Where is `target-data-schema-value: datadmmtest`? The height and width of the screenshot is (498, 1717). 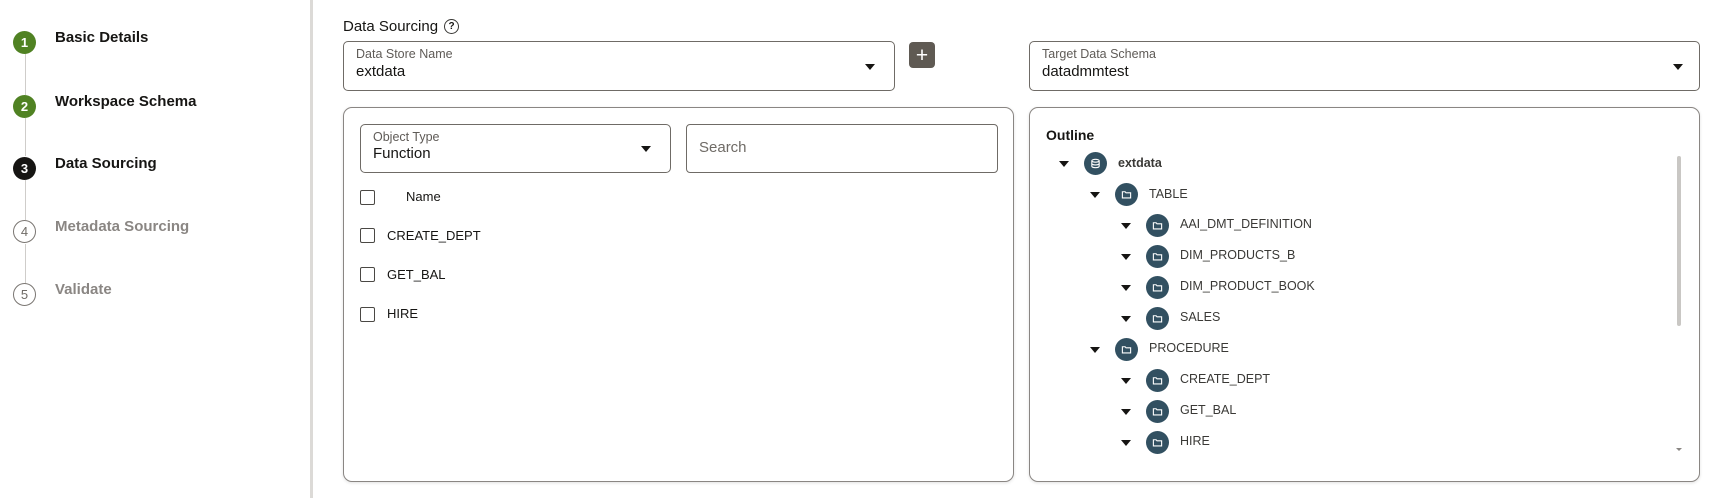
target-data-schema-value: datadmmtest is located at coordinates (1085, 71).